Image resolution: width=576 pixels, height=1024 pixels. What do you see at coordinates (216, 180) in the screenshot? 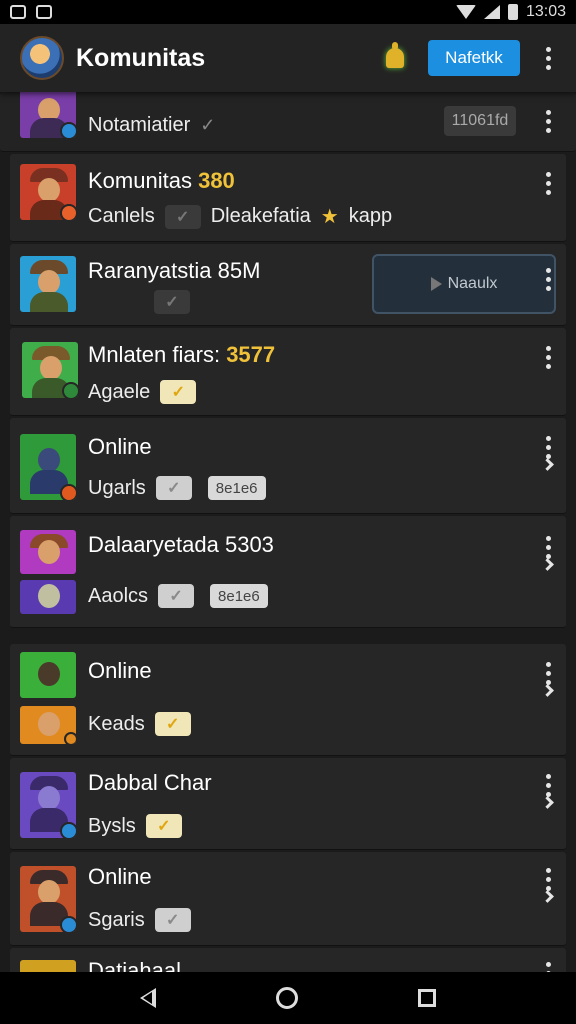
I see `item-count: 380` at bounding box center [216, 180].